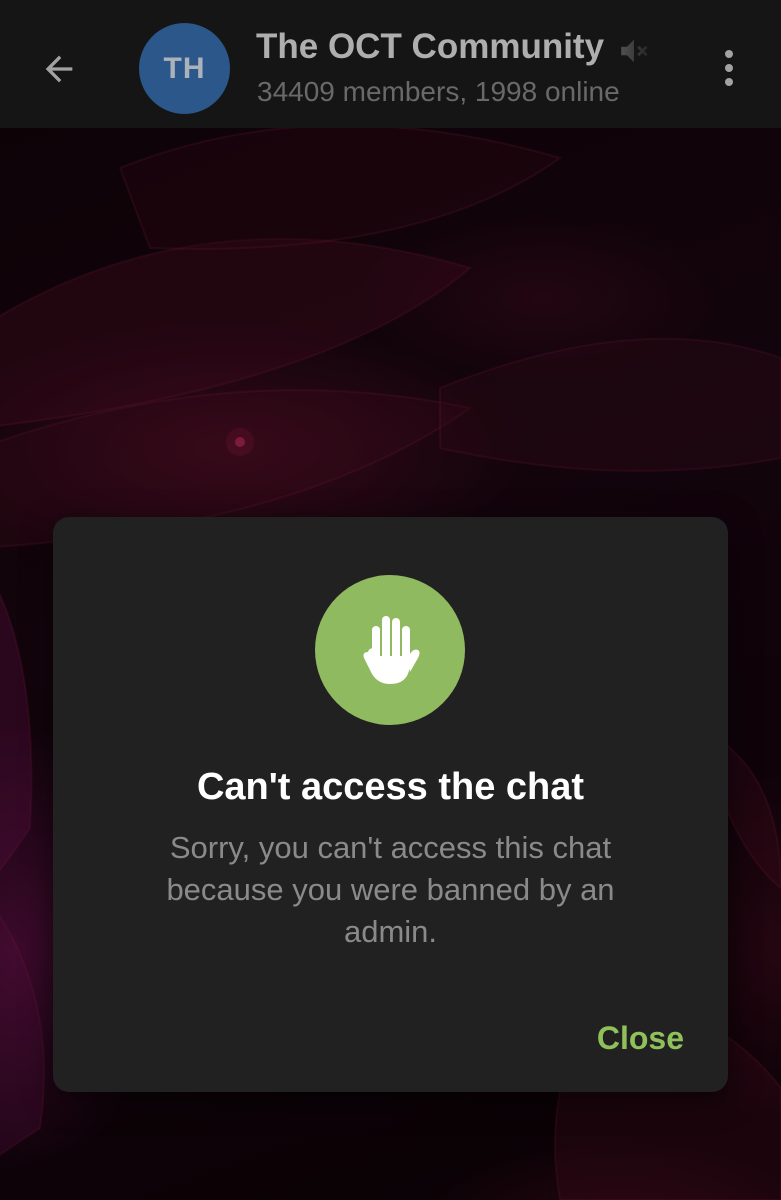 Image resolution: width=781 pixels, height=1200 pixels. I want to click on close-button: Close, so click(640, 1038).